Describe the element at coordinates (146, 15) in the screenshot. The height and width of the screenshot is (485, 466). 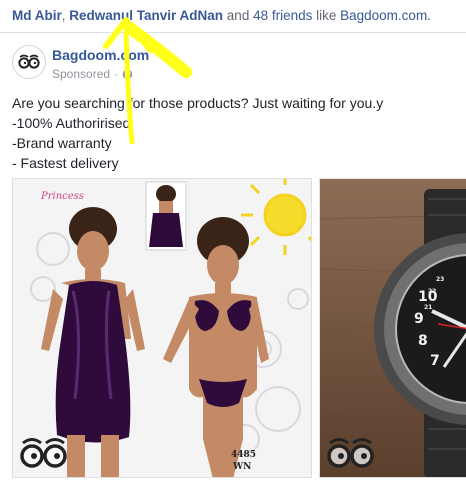
I see `friend-link-2: Redwanul Tanvir AdNan` at that location.